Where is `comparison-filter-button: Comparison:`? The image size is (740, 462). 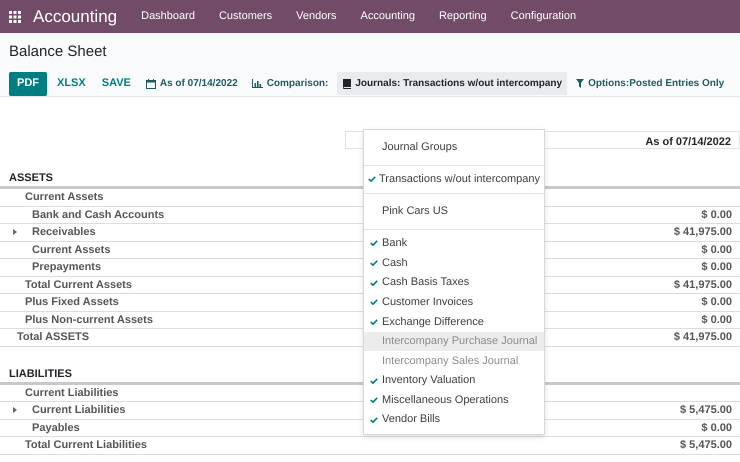 comparison-filter-button: Comparison: is located at coordinates (290, 83).